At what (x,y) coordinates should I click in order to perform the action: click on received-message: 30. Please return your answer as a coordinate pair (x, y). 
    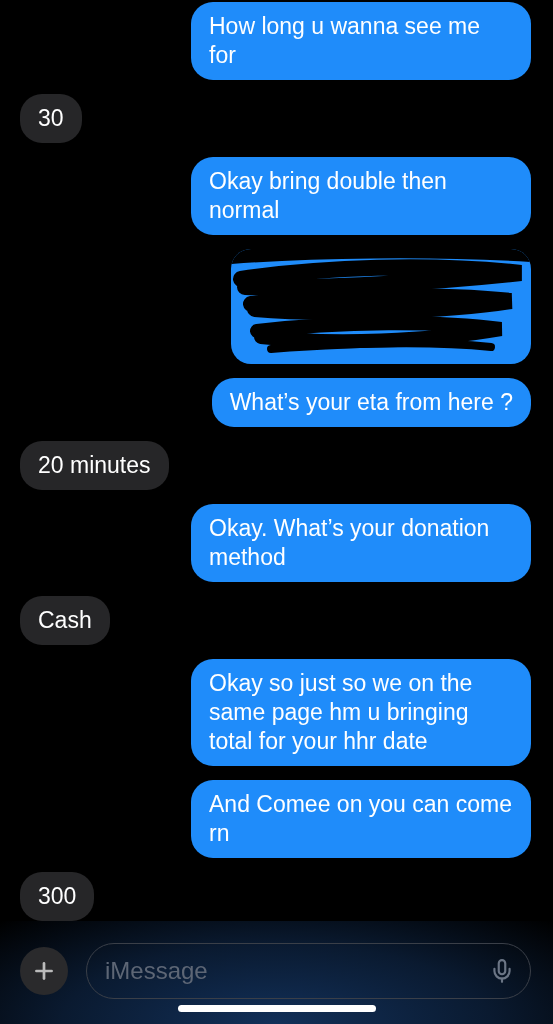
    Looking at the image, I should click on (51, 118).